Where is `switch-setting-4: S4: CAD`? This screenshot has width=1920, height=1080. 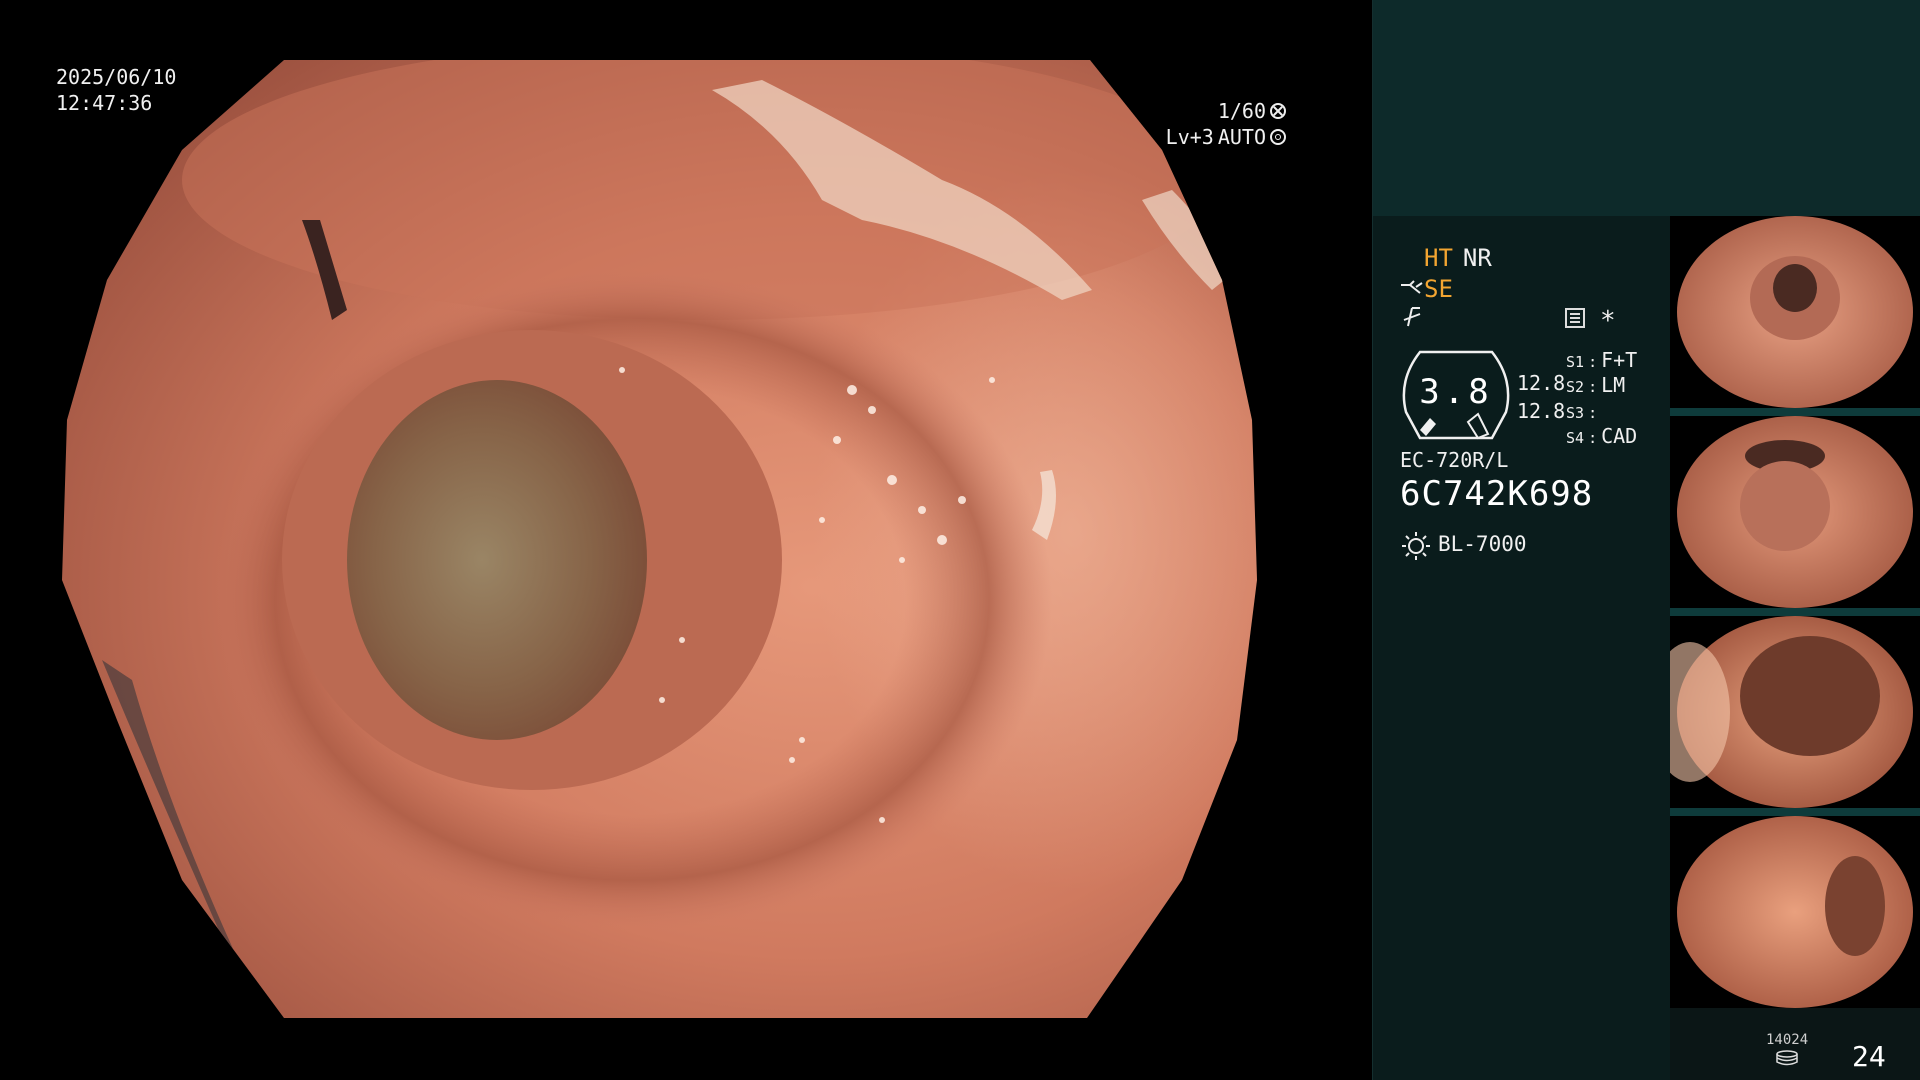
switch-setting-4: S4: CAD is located at coordinates (1601, 436).